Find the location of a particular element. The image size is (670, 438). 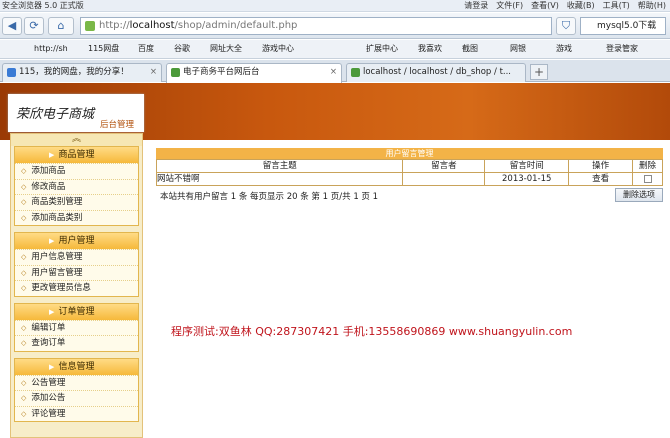

sidebar-item-category-manage: ◇ 商品类别管理 is located at coordinates (76, 202).